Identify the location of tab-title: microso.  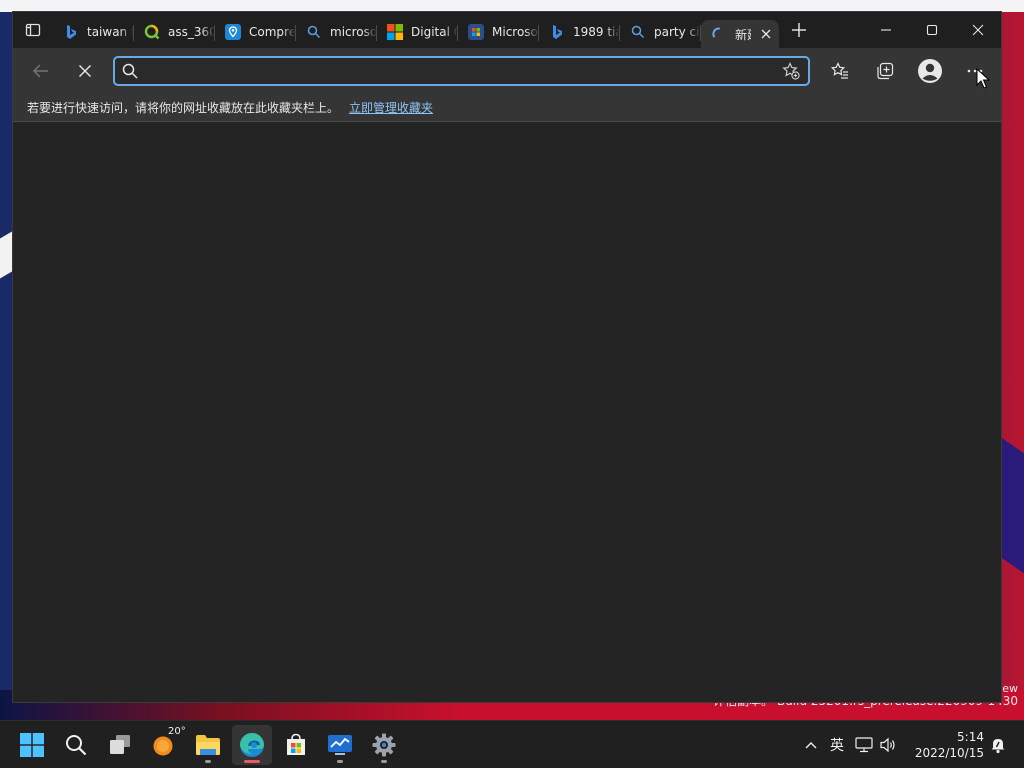
(353, 32).